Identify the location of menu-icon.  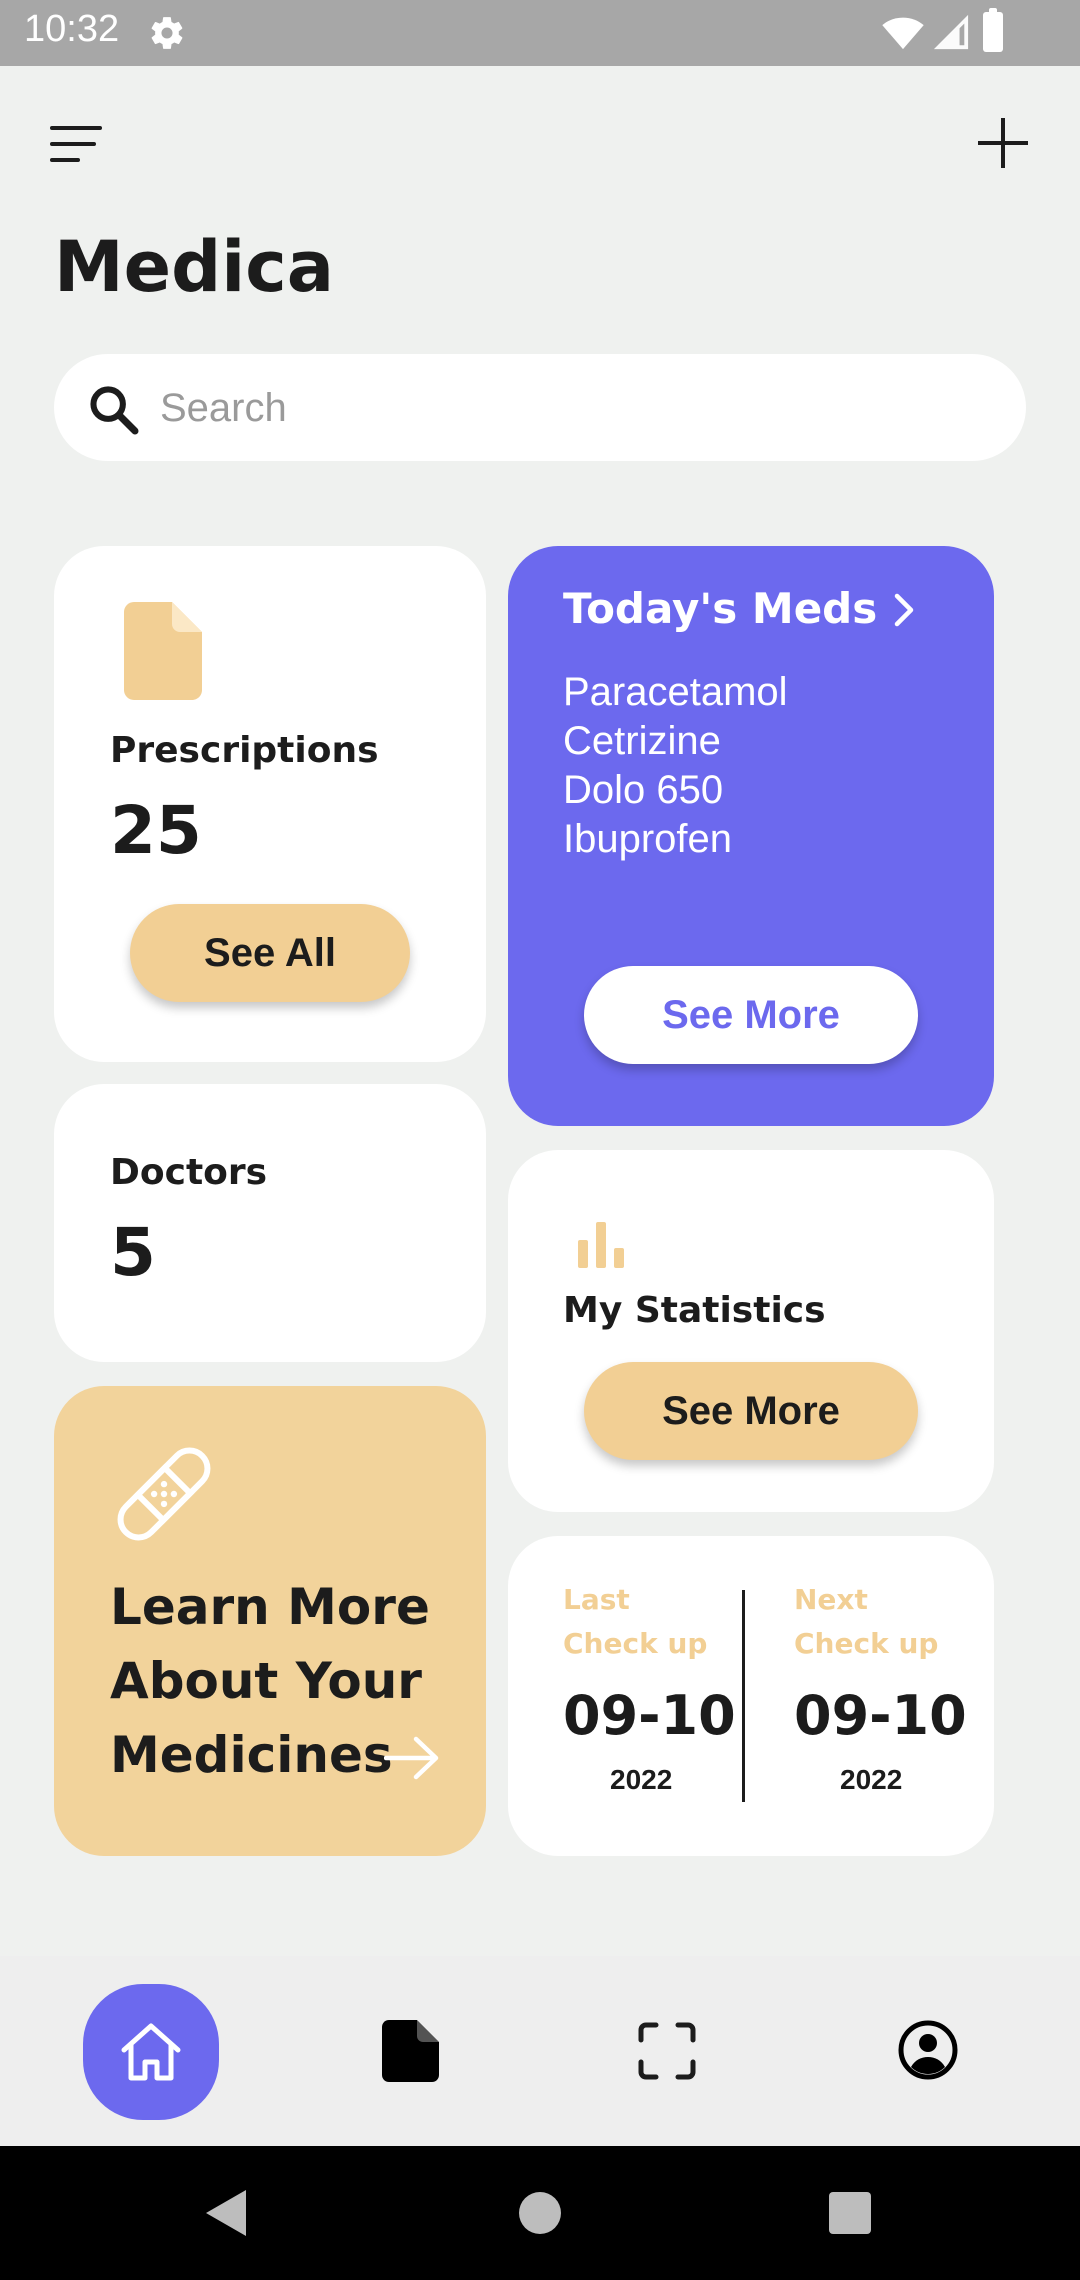
(77, 144).